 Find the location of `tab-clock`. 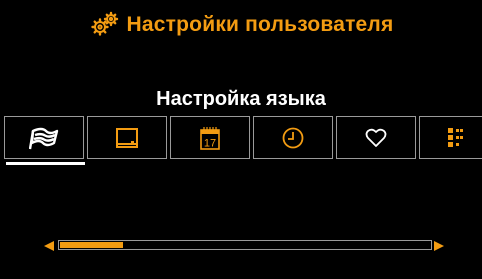

tab-clock is located at coordinates (293, 137).